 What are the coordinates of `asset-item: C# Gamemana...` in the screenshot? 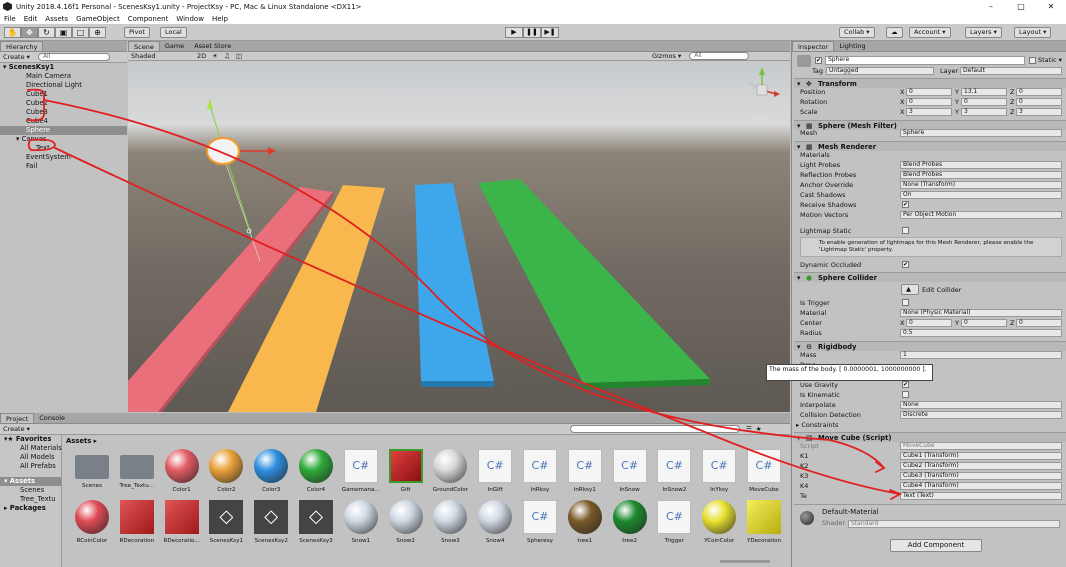 It's located at (361, 471).